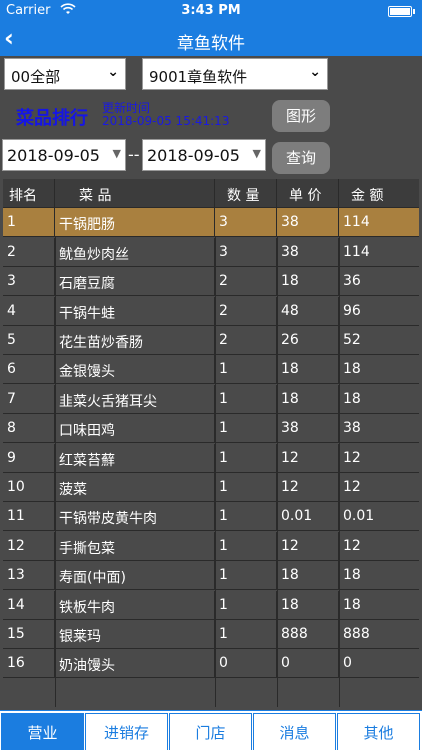  What do you see at coordinates (126, 731) in the screenshot?
I see `tab-inventory: 进销存` at bounding box center [126, 731].